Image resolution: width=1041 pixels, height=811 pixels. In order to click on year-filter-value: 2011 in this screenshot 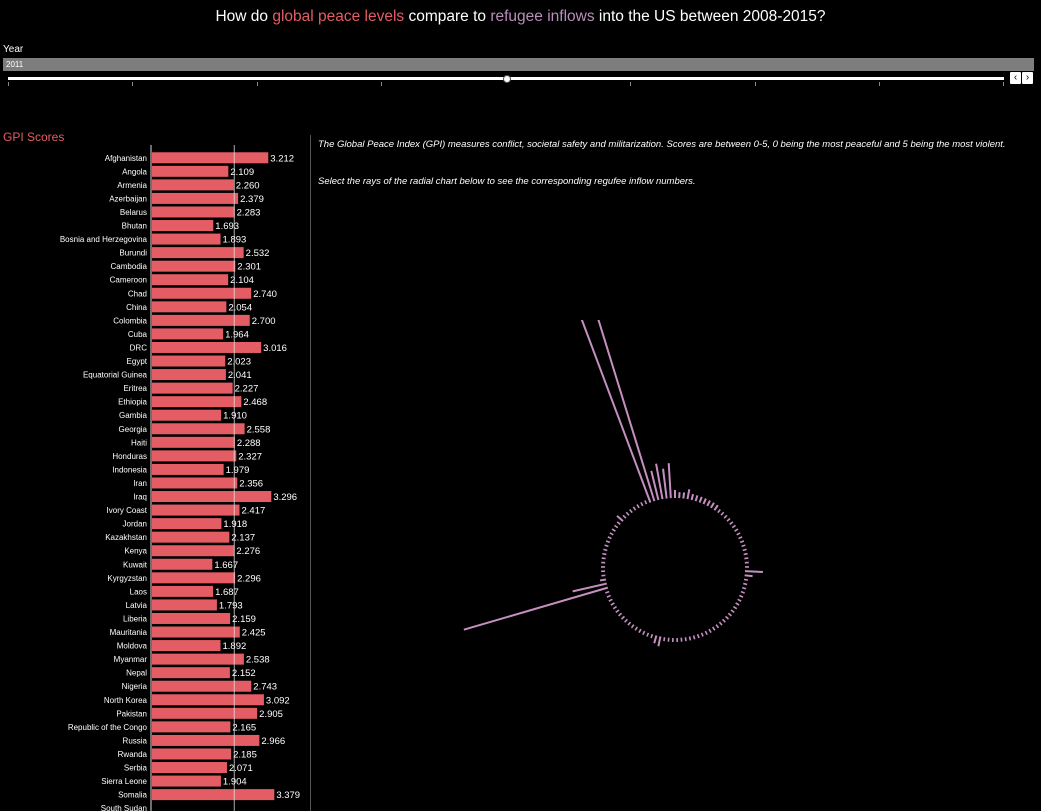, I will do `click(518, 64)`.